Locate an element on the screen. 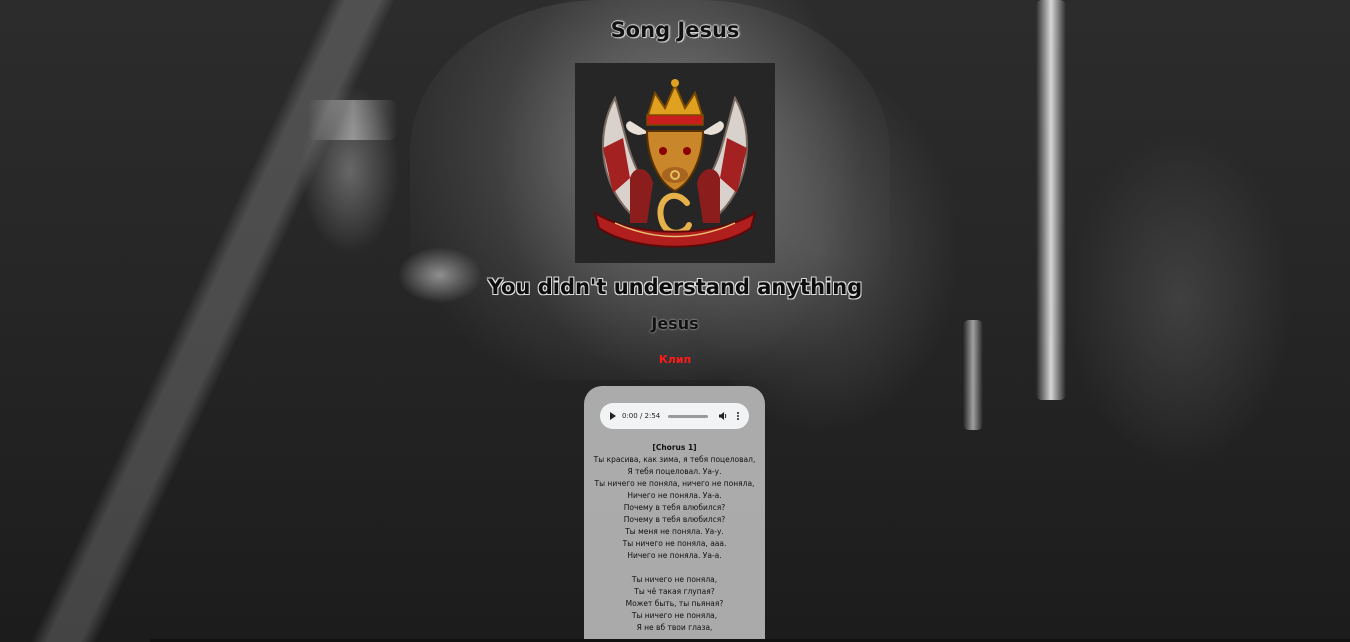 The height and width of the screenshot is (642, 1350). crest-album-cover-icon is located at coordinates (675, 163).